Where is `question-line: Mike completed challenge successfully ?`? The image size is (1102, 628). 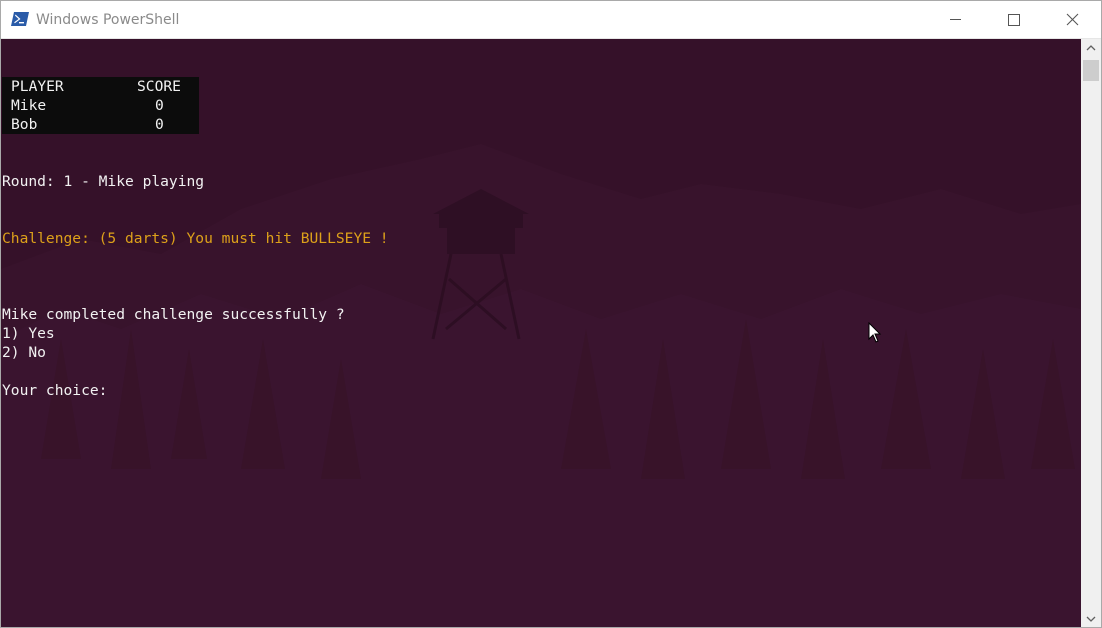
question-line: Mike completed challenge successfully ? is located at coordinates (173, 314).